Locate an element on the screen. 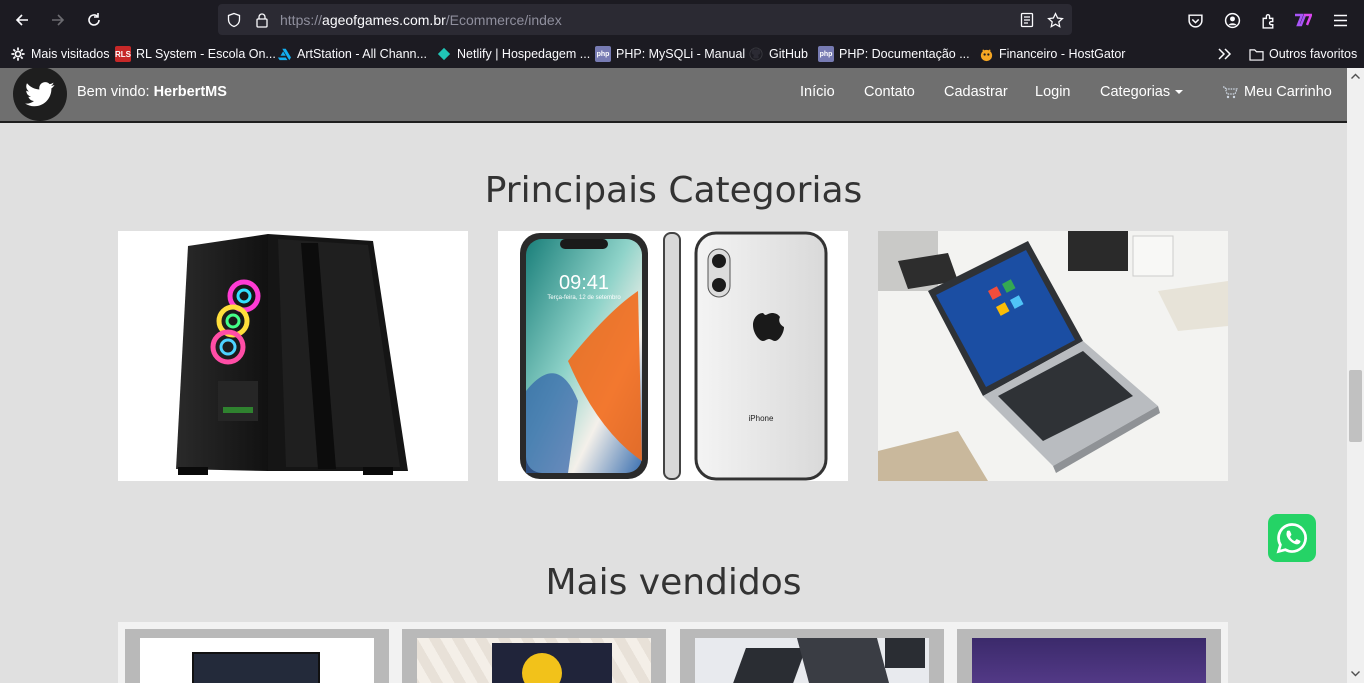 The width and height of the screenshot is (1364, 683). artstation-favicon is located at coordinates (284, 54).